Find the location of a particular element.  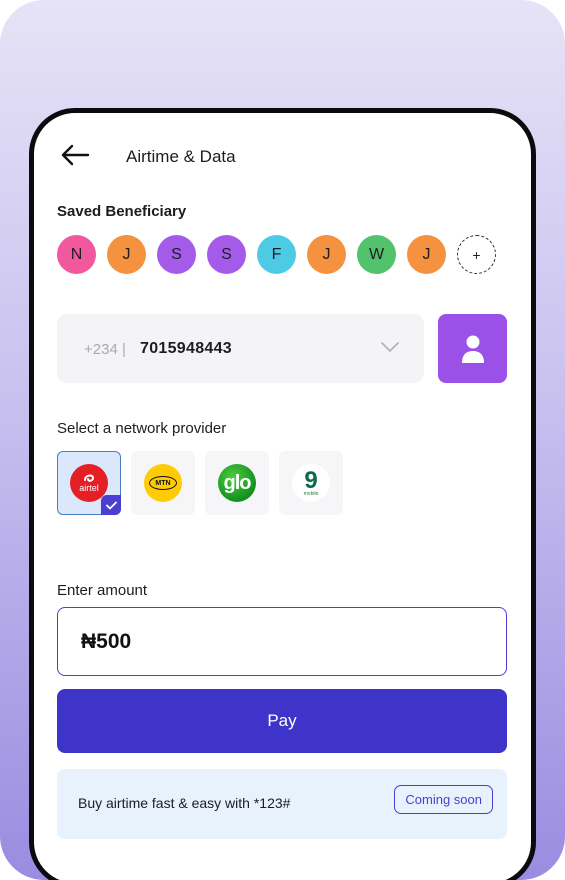

plus-icon: + is located at coordinates (476, 254).